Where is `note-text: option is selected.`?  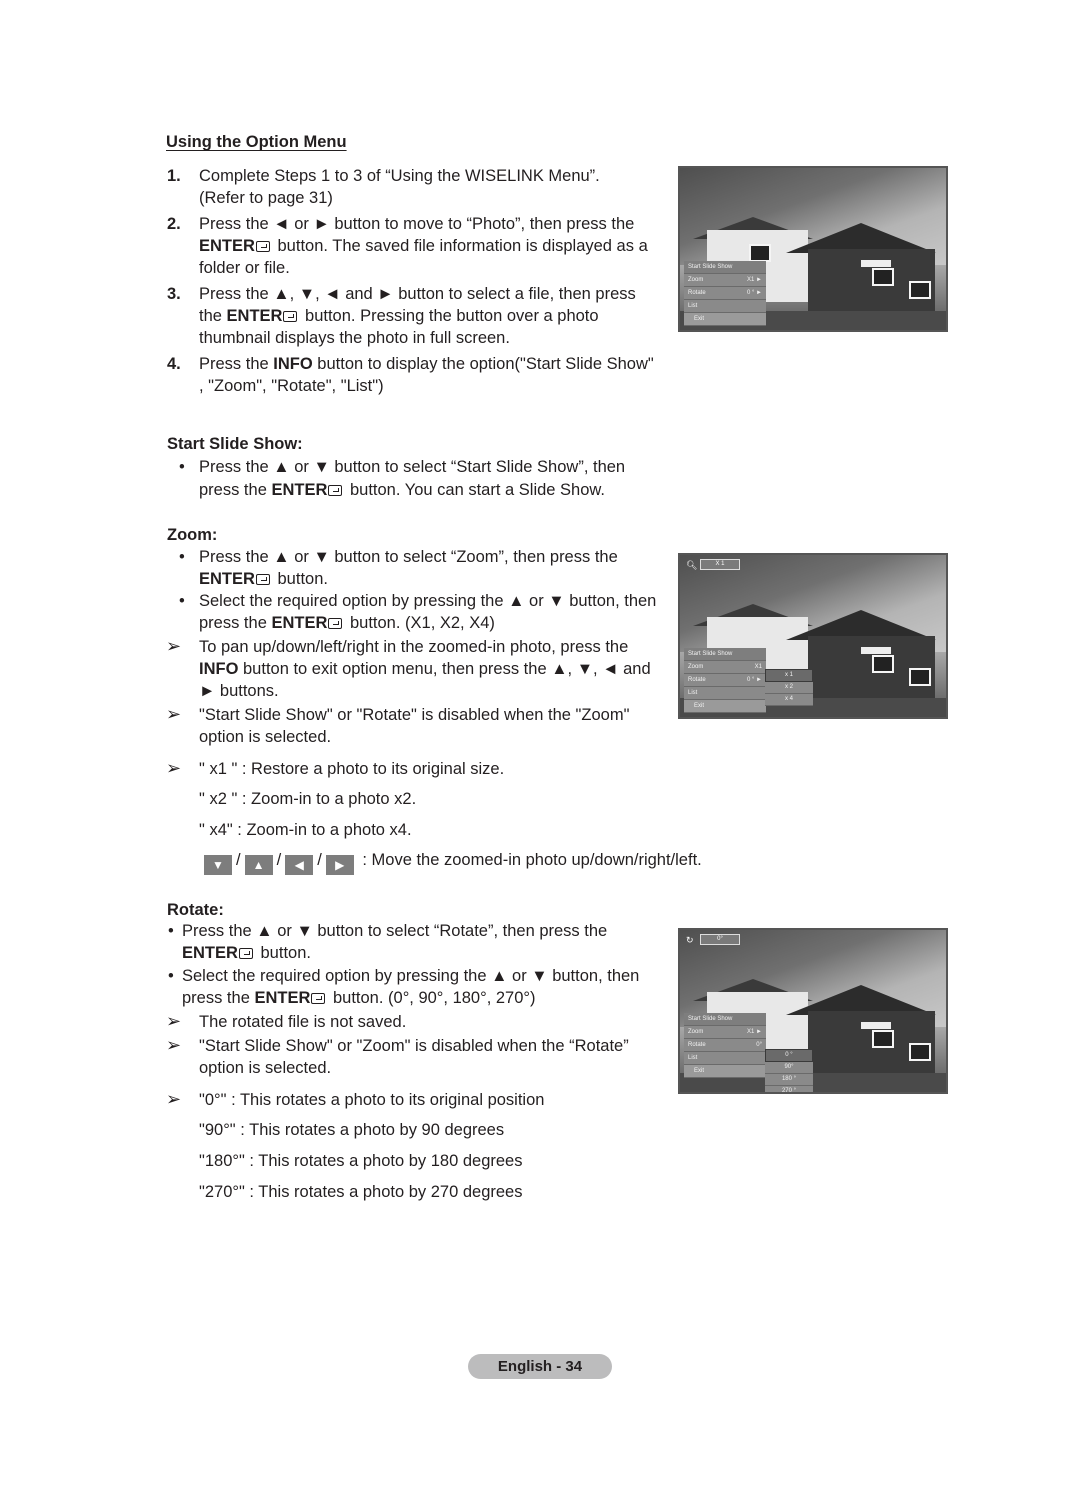
note-text: option is selected. is located at coordinates (265, 737).